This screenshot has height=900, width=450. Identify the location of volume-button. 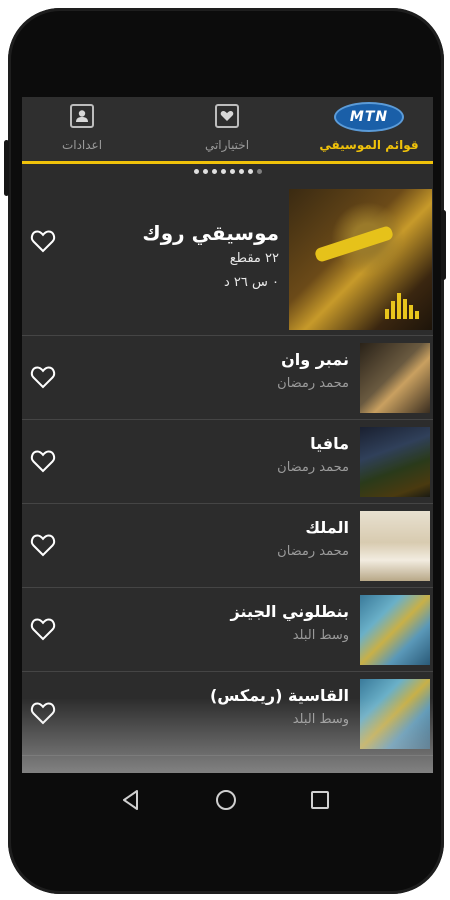
(6, 168).